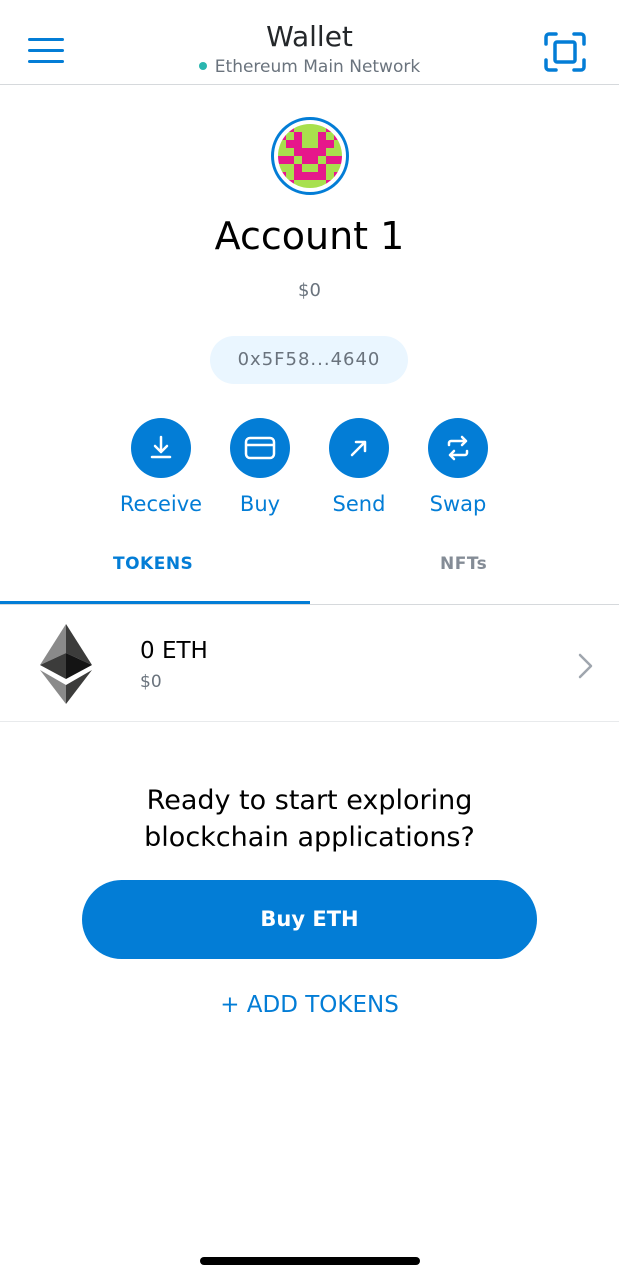  What do you see at coordinates (174, 651) in the screenshot?
I see `token-balance: 0 ETH` at bounding box center [174, 651].